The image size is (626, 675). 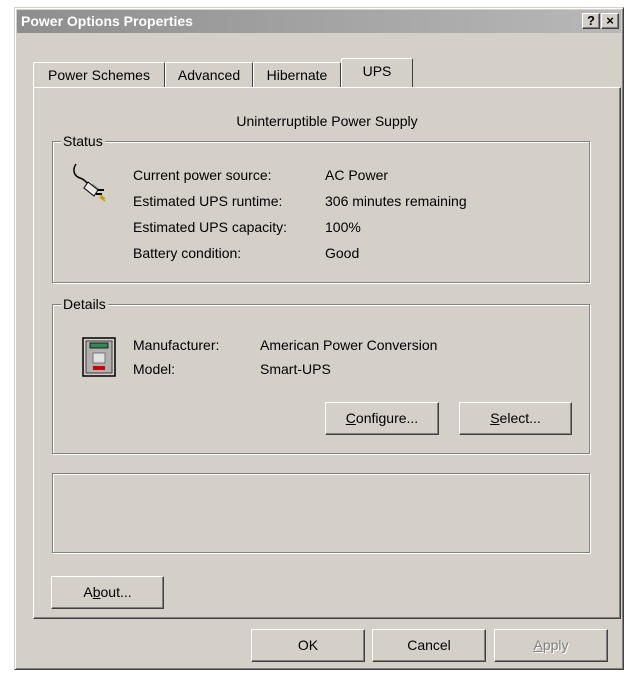 What do you see at coordinates (84, 304) in the screenshot?
I see `details-legend: Details` at bounding box center [84, 304].